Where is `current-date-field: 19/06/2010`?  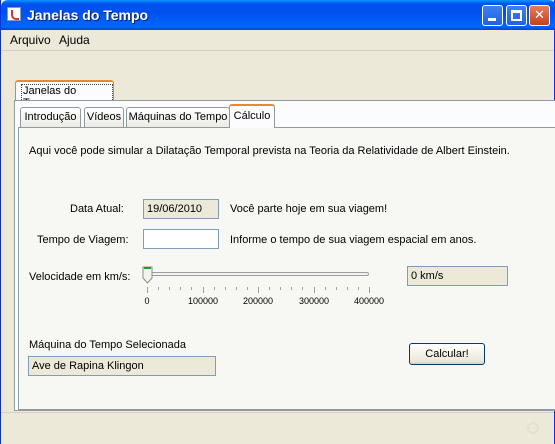
current-date-field: 19/06/2010 is located at coordinates (181, 209).